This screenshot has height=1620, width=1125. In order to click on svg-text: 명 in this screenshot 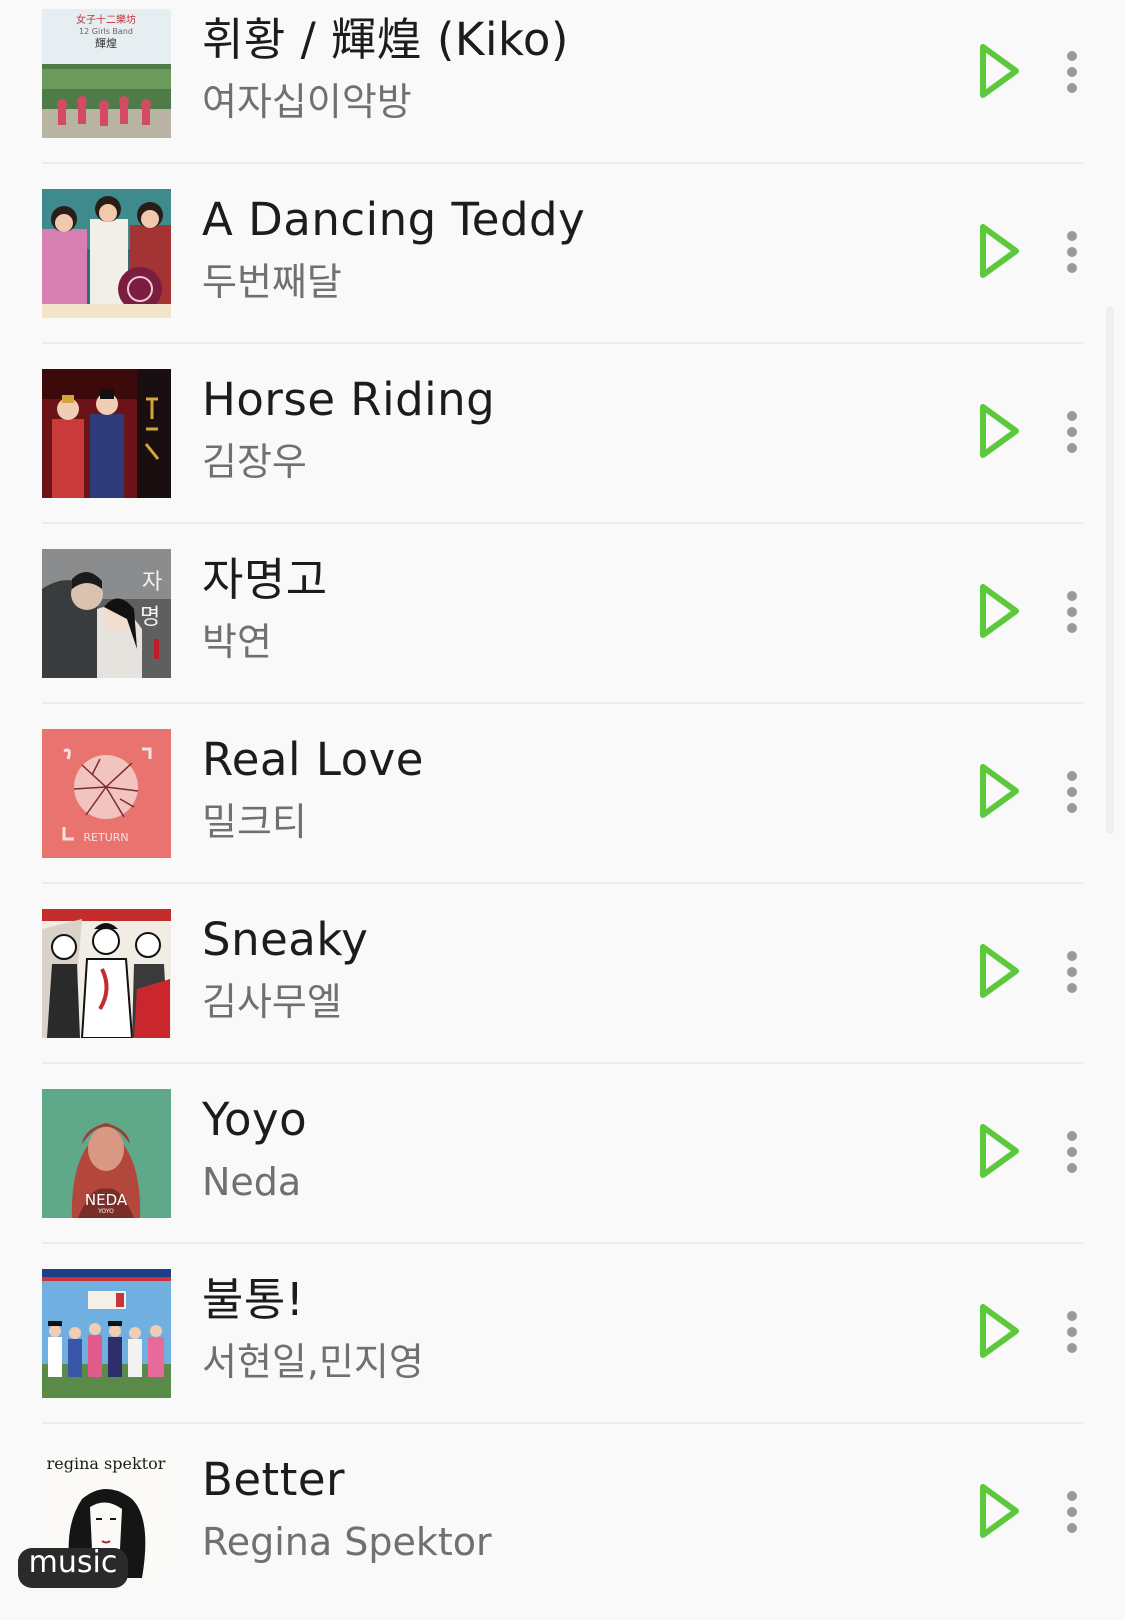, I will do `click(150, 617)`.